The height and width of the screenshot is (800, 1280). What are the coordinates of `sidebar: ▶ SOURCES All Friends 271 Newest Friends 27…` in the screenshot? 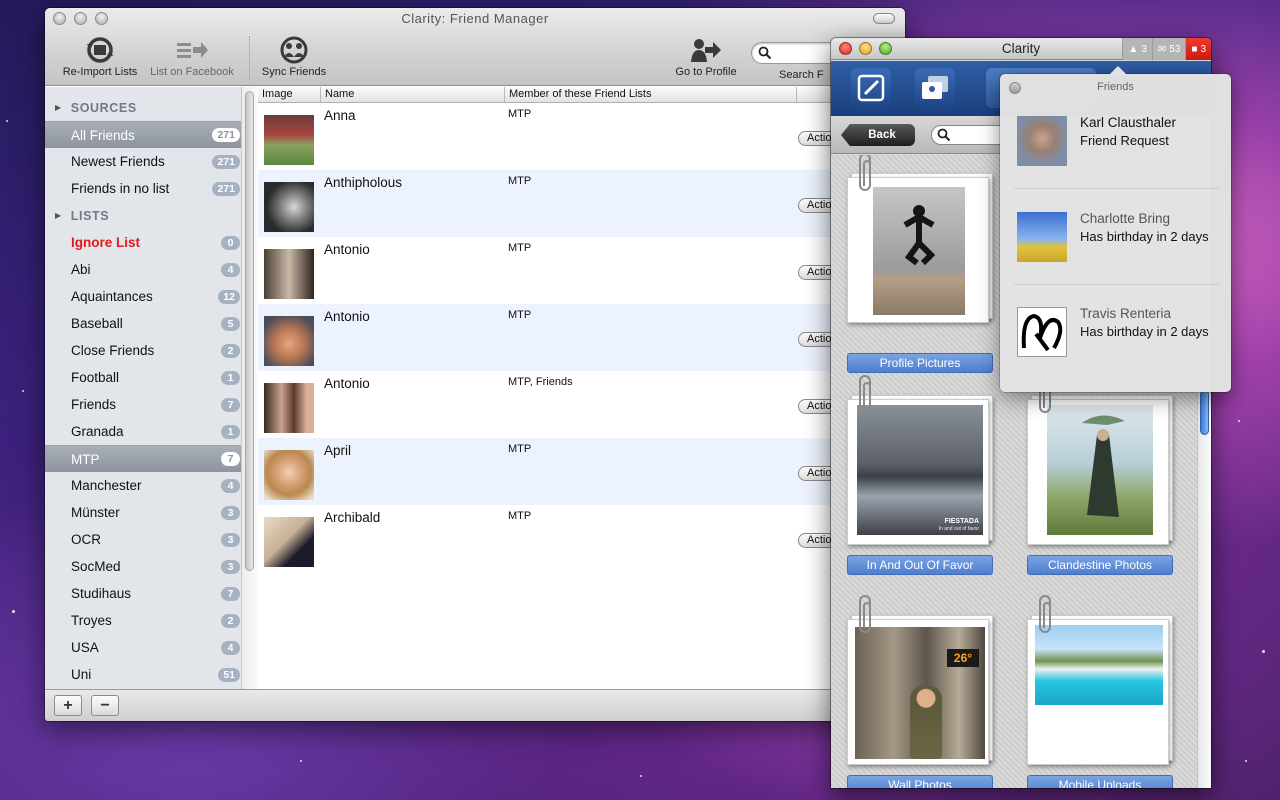 It's located at (151, 388).